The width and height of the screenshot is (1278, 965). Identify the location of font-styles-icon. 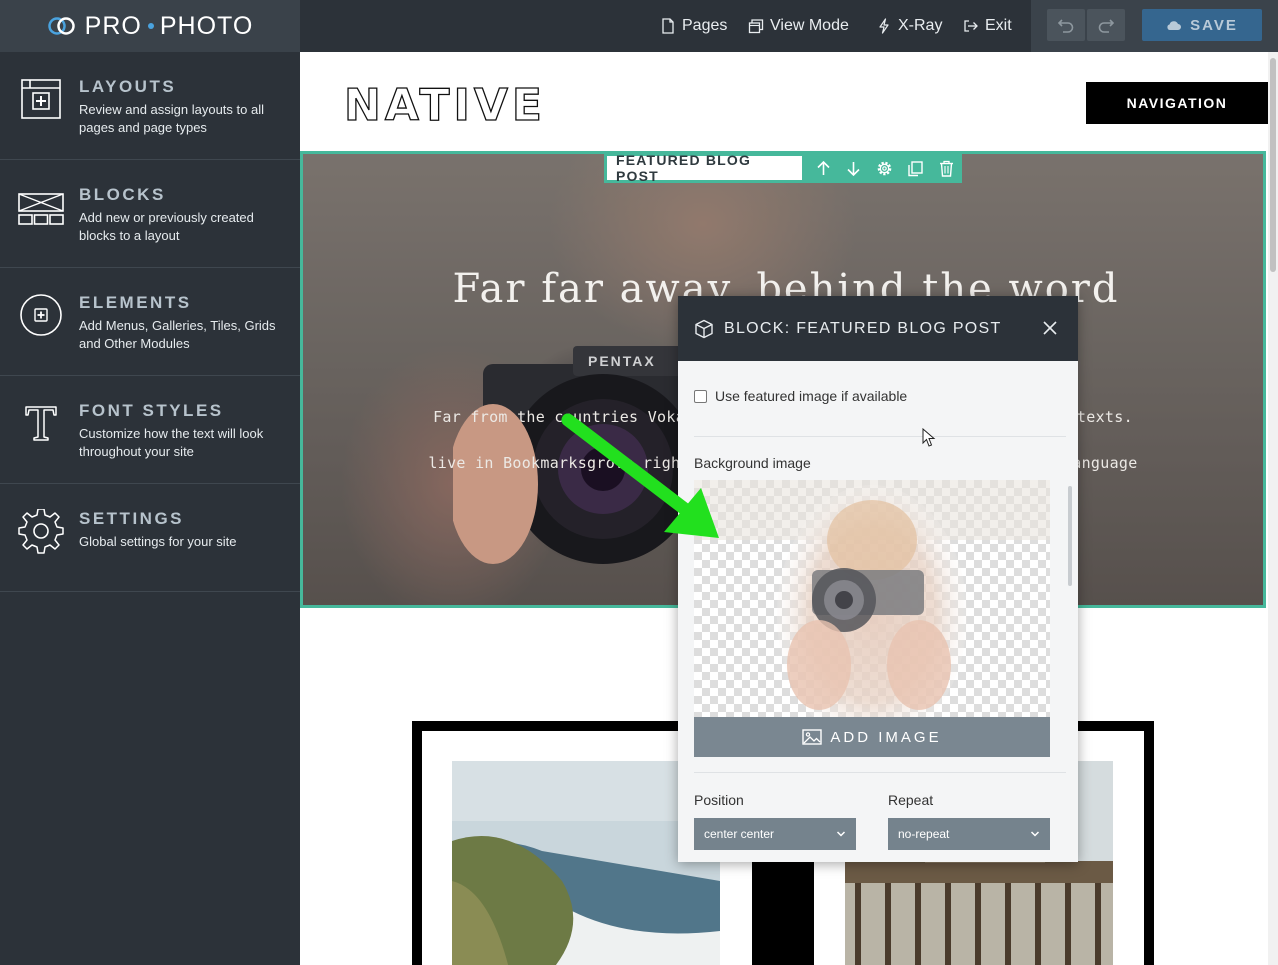
(41, 424).